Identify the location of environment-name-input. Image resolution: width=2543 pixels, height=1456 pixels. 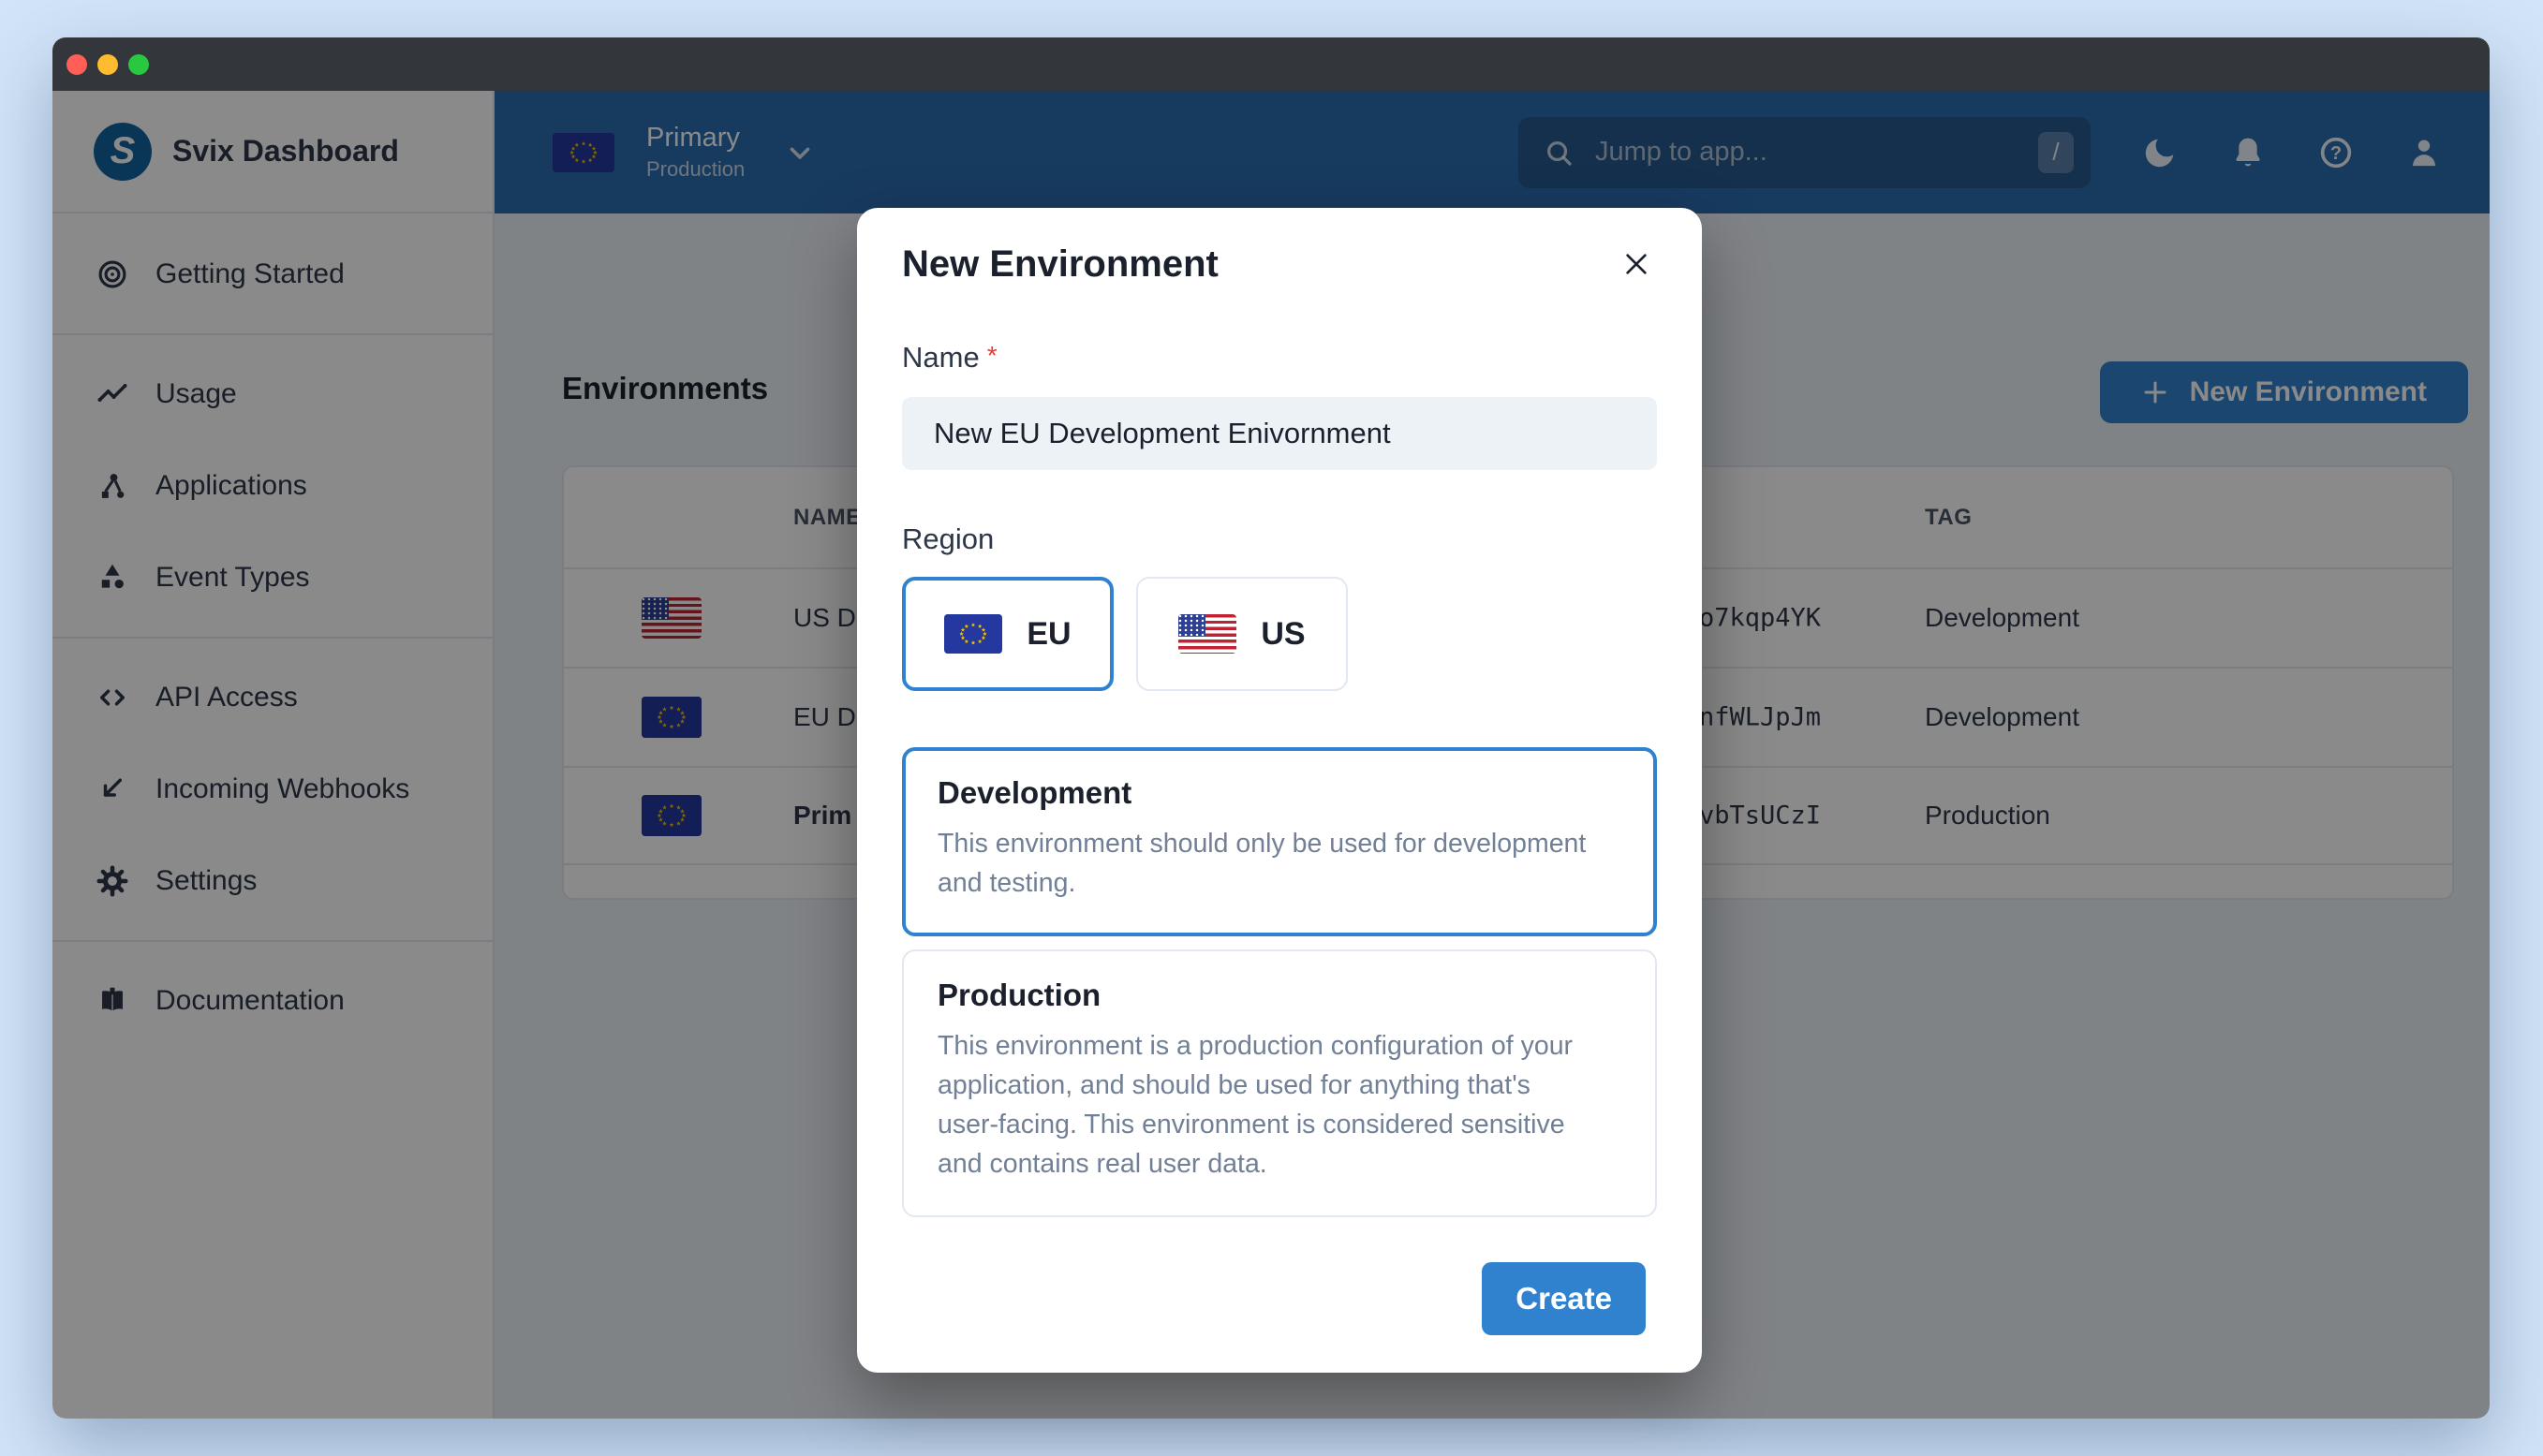
(1280, 434).